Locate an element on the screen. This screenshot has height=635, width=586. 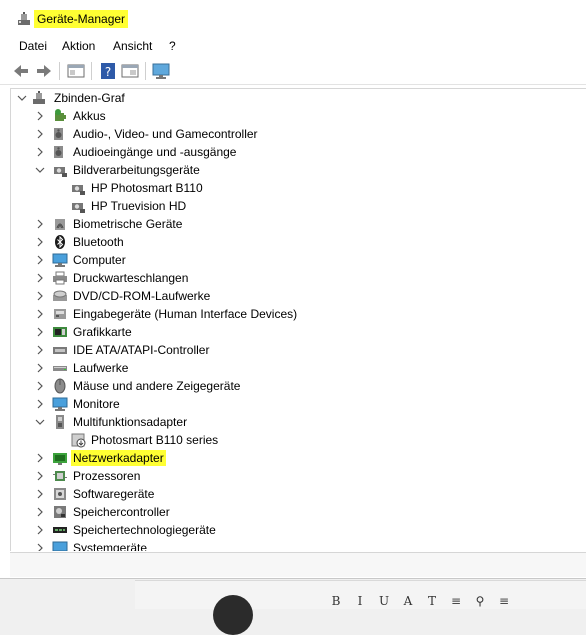
multifunction-device-icon is located at coordinates (78, 440).